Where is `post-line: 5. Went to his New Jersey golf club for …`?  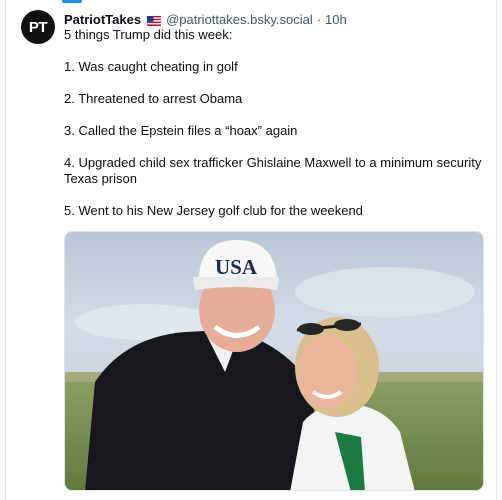 post-line: 5. Went to his New Jersey golf club for … is located at coordinates (213, 210).